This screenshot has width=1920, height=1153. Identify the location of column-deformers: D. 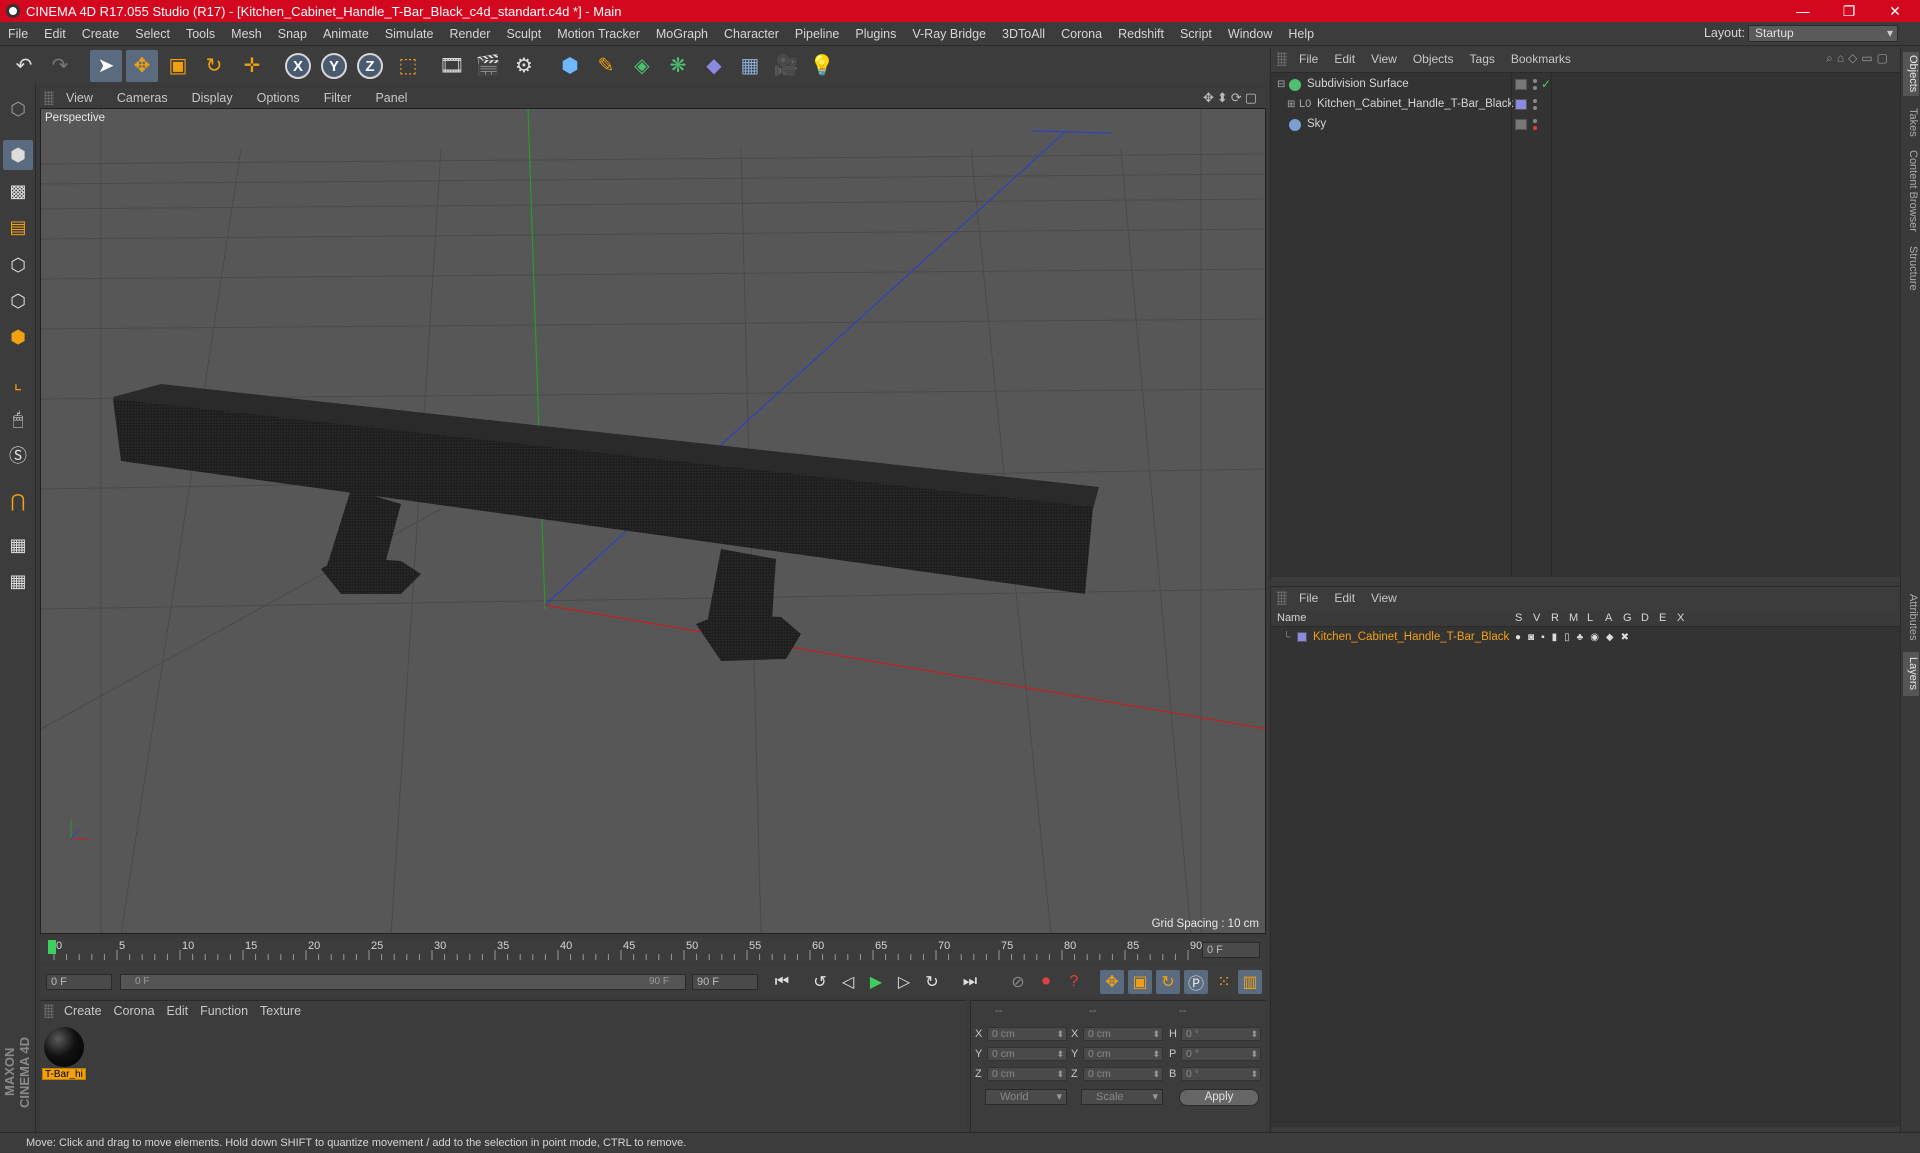
(1645, 618).